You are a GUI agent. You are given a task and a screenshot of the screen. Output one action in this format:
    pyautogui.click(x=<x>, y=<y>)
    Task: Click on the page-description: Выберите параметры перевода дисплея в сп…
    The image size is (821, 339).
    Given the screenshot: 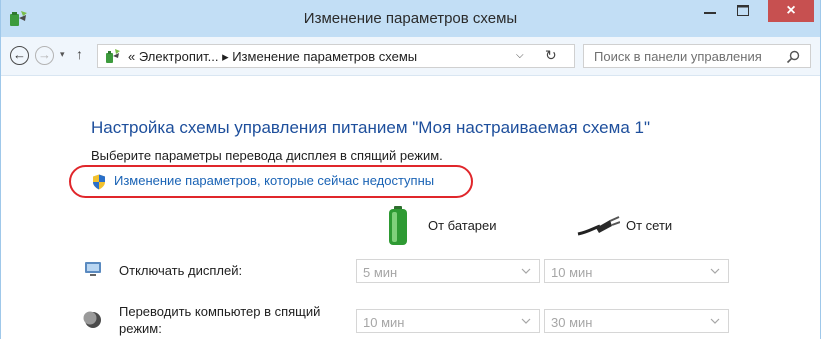 What is the action you would take?
    pyautogui.click(x=267, y=155)
    